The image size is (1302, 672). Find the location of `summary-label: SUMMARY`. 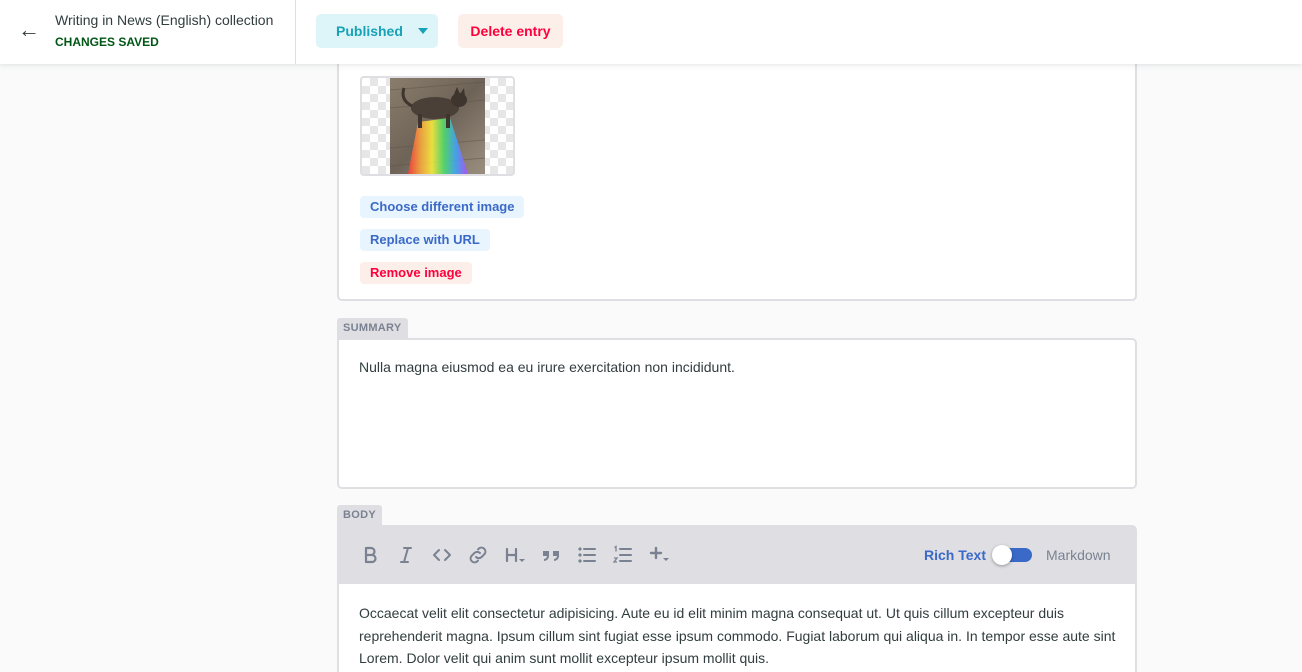

summary-label: SUMMARY is located at coordinates (372, 328).